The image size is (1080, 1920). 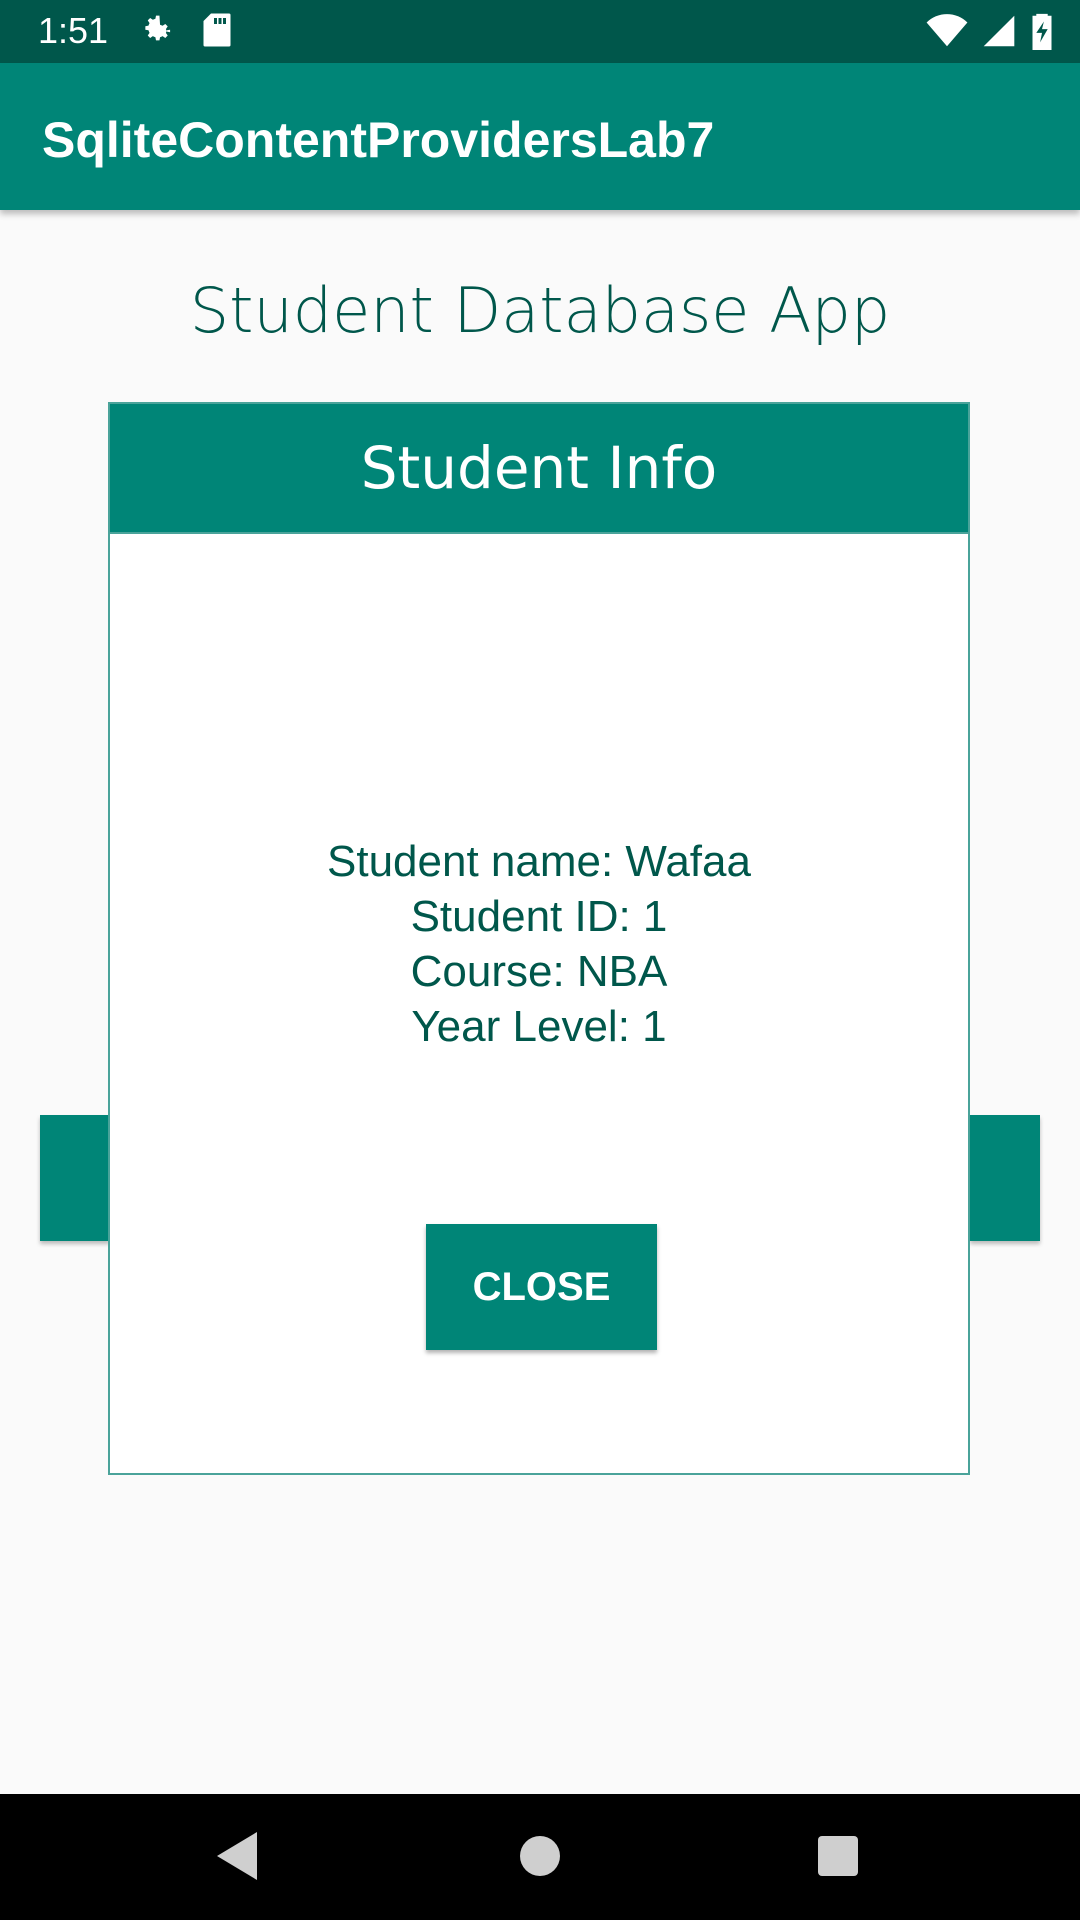 What do you see at coordinates (539, 971) in the screenshot?
I see `course-line: Course: NBA` at bounding box center [539, 971].